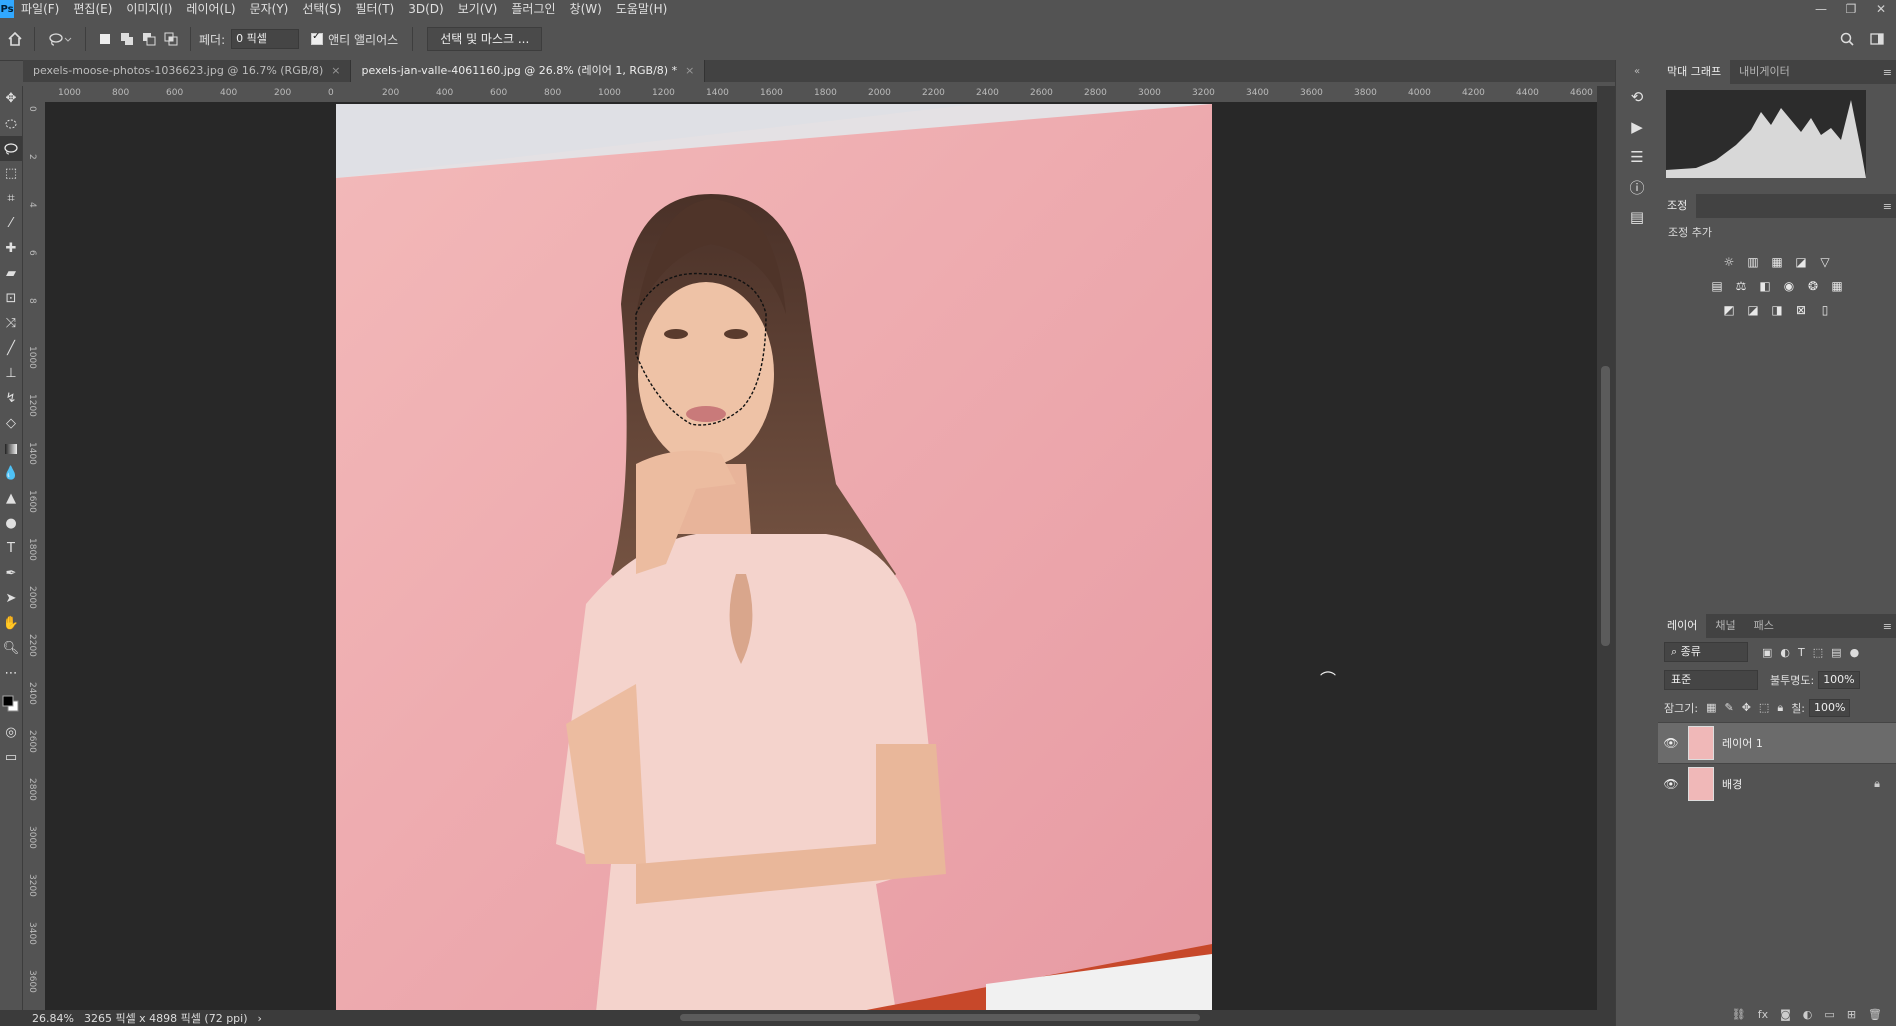 This screenshot has height=1026, width=1896. Describe the element at coordinates (1729, 310) in the screenshot. I see `invert-icon: ◩` at that location.